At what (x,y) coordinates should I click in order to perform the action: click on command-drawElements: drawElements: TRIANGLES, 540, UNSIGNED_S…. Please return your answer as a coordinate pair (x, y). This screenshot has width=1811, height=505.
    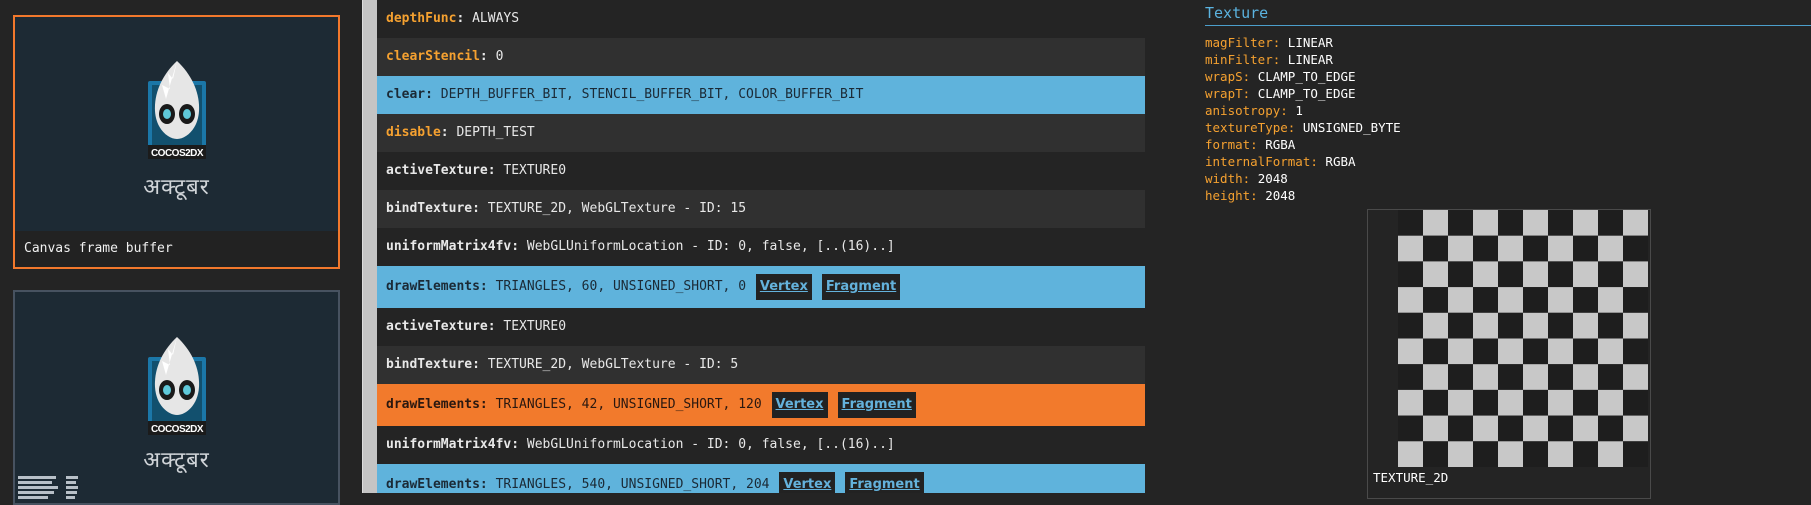
    Looking at the image, I should click on (761, 478).